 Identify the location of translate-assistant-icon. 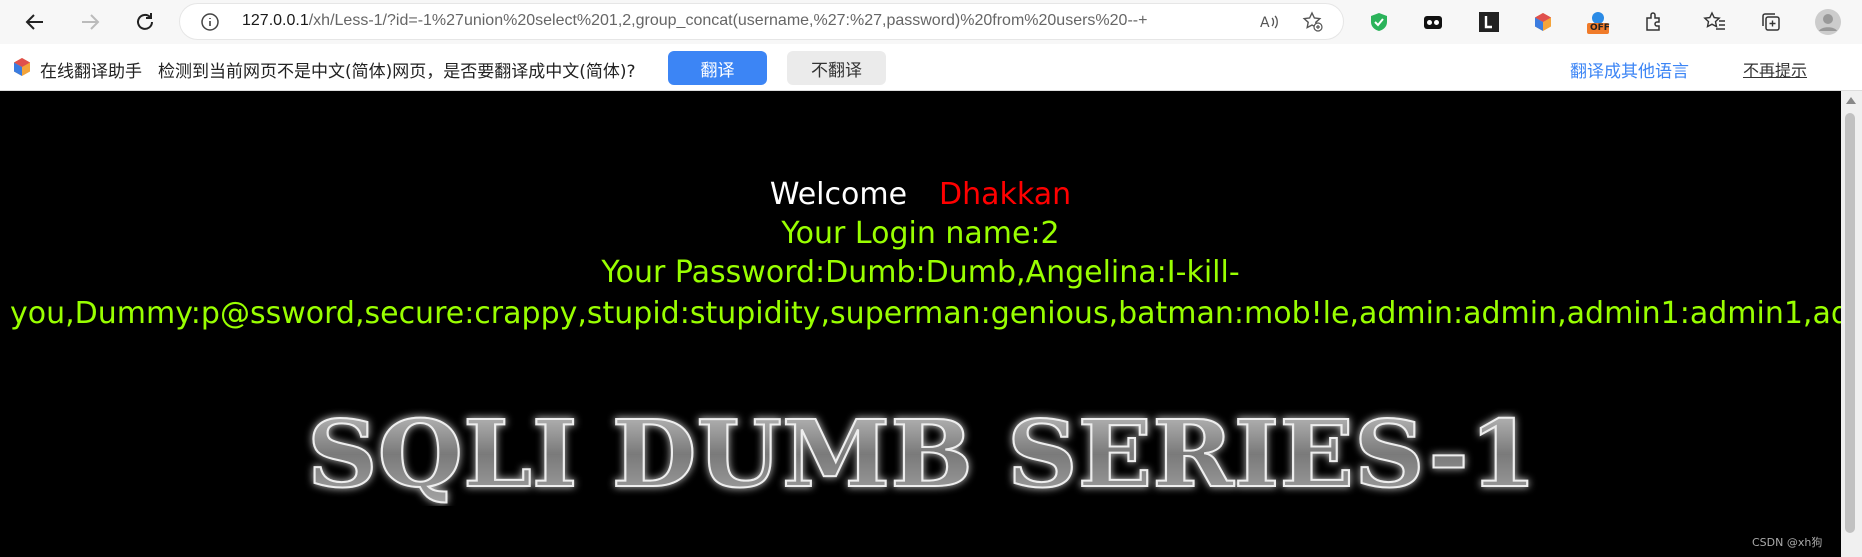
(22, 69).